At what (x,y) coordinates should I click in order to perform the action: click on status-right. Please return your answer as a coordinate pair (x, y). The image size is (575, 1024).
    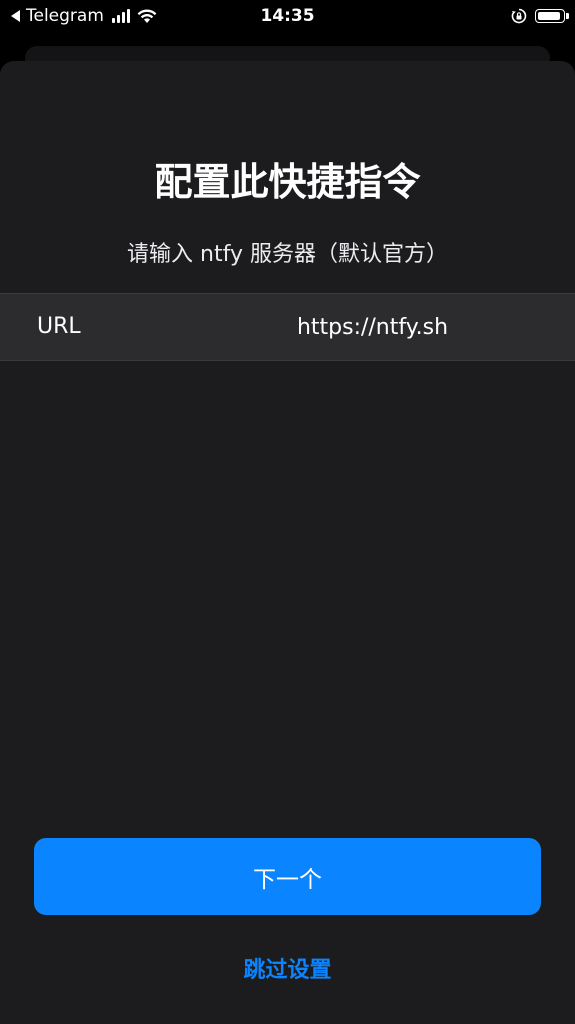
    Looking at the image, I should click on (540, 16).